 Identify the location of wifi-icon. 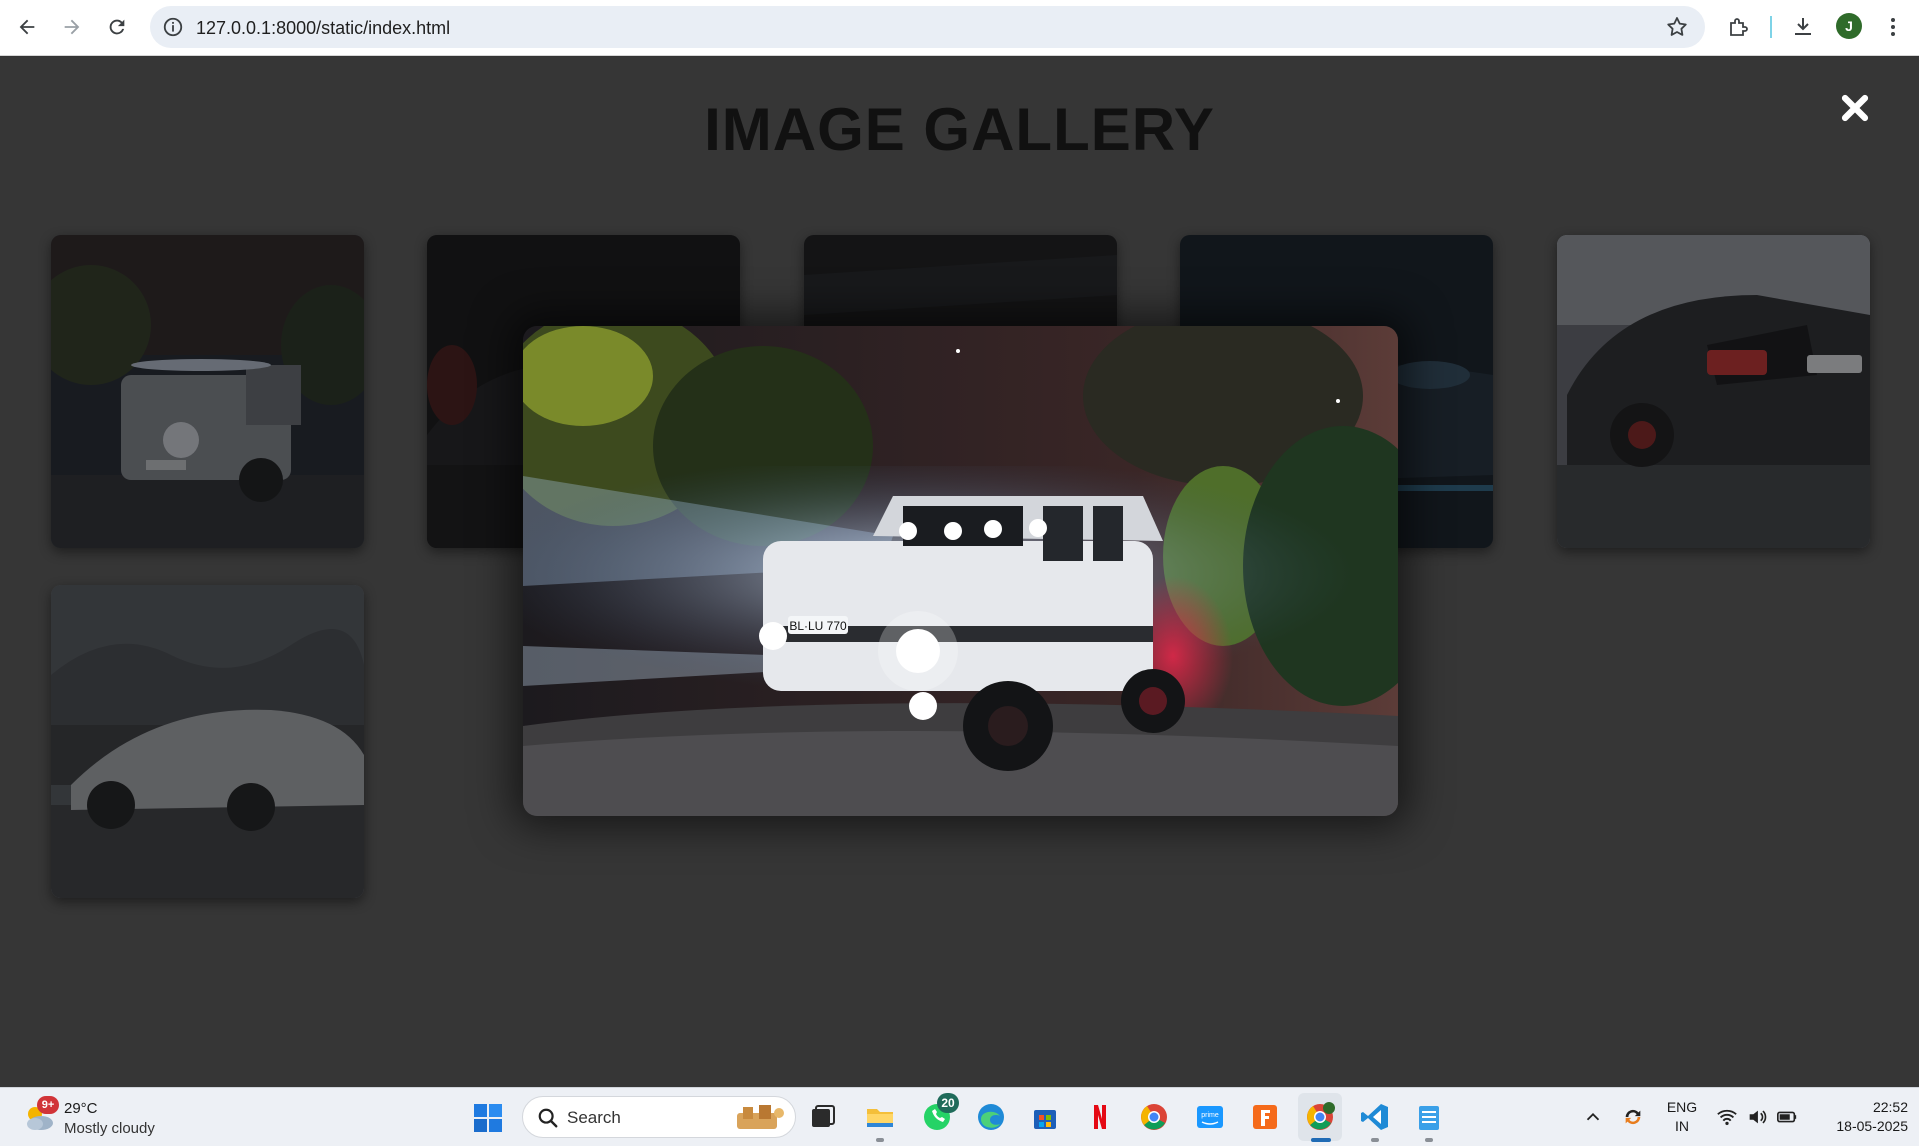
(1727, 1117).